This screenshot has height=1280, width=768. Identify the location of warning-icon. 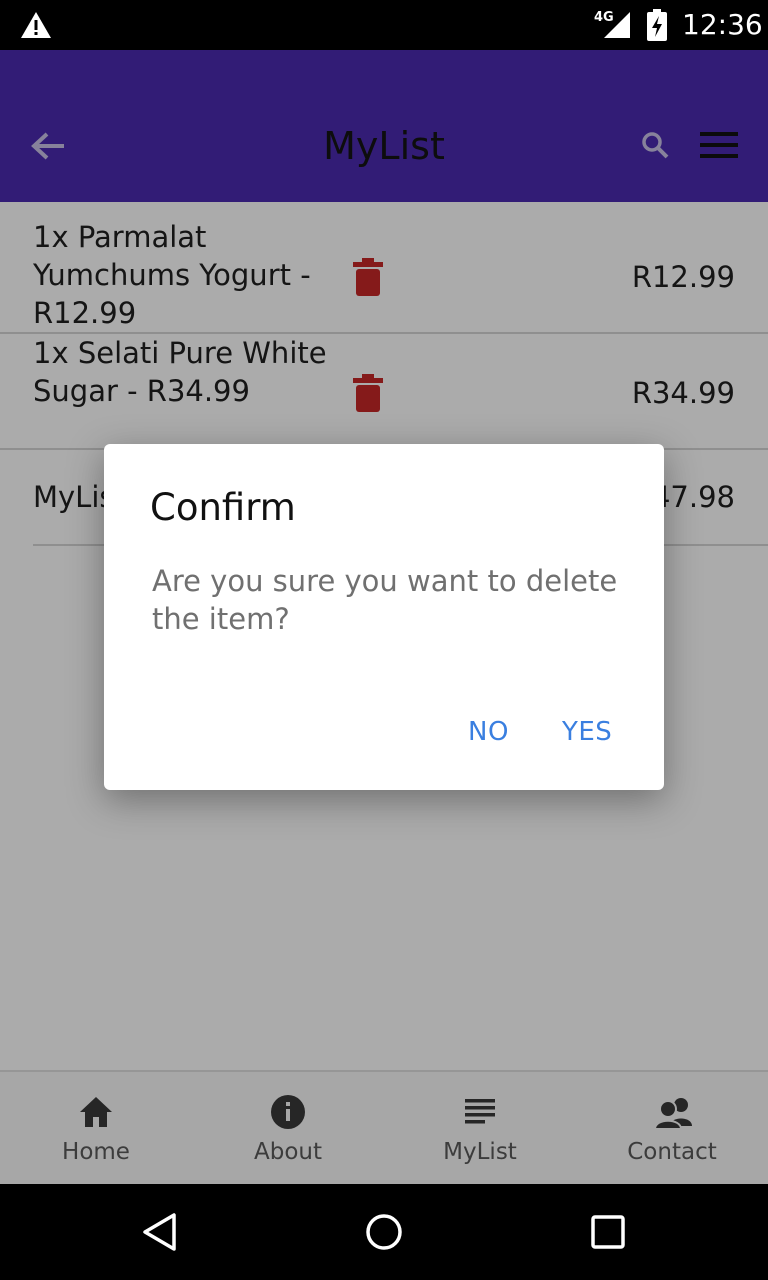
(36, 27).